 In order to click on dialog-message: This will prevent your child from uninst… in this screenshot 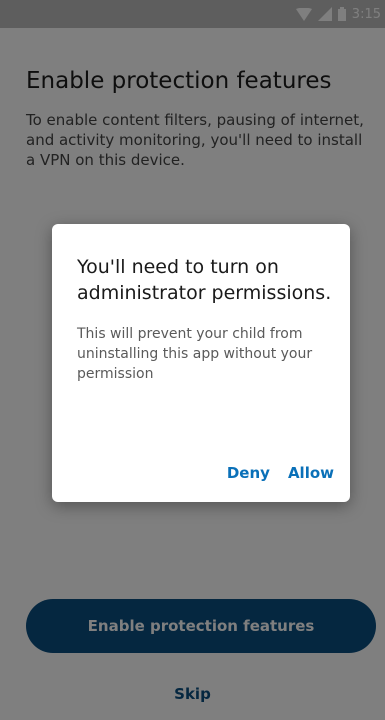, I will do `click(195, 354)`.